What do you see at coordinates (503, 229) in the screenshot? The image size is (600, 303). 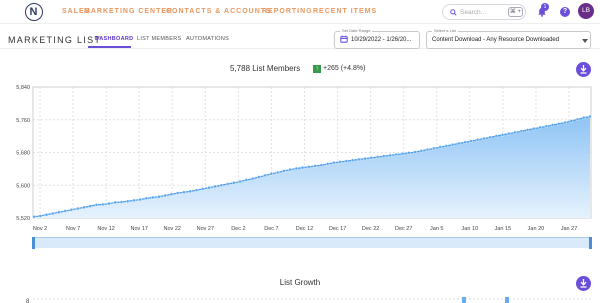 I see `x-tick-label: Jan 15` at bounding box center [503, 229].